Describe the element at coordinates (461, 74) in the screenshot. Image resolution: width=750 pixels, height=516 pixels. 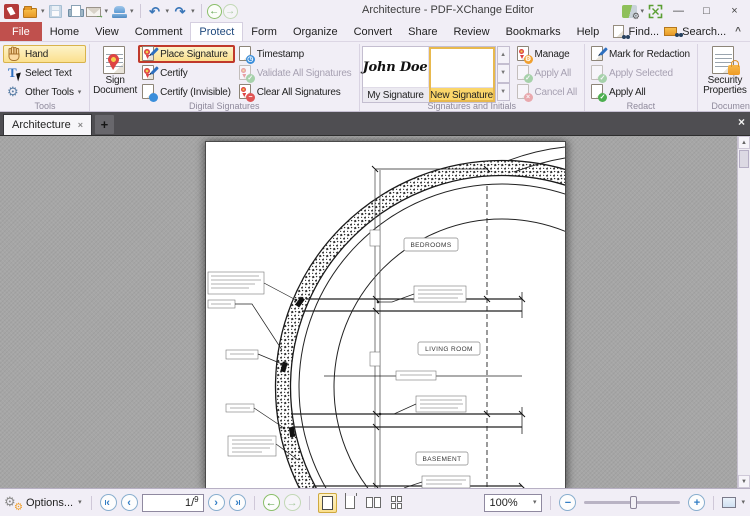
I see `new-signature-tile: New Signature` at that location.